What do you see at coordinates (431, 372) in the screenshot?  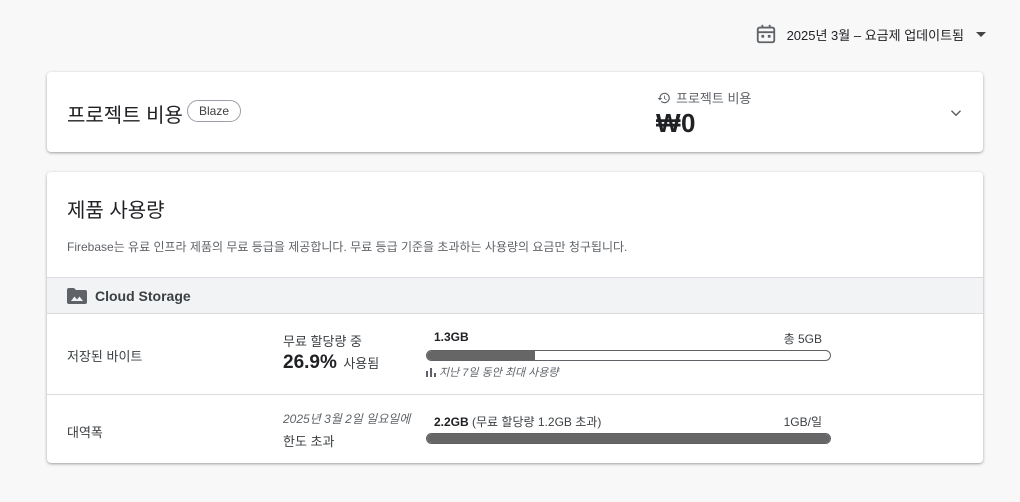 I see `bar-chart-icon` at bounding box center [431, 372].